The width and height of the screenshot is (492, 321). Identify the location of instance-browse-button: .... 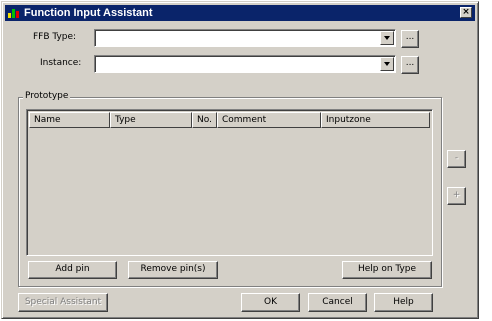
(410, 65).